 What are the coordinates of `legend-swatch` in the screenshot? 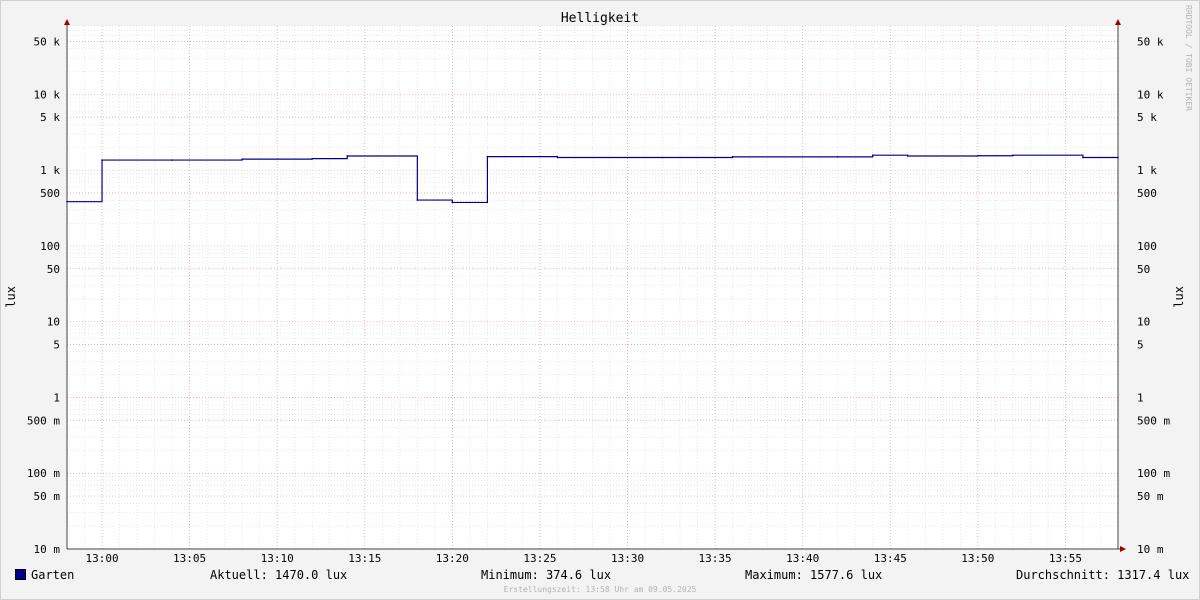 It's located at (20, 574).